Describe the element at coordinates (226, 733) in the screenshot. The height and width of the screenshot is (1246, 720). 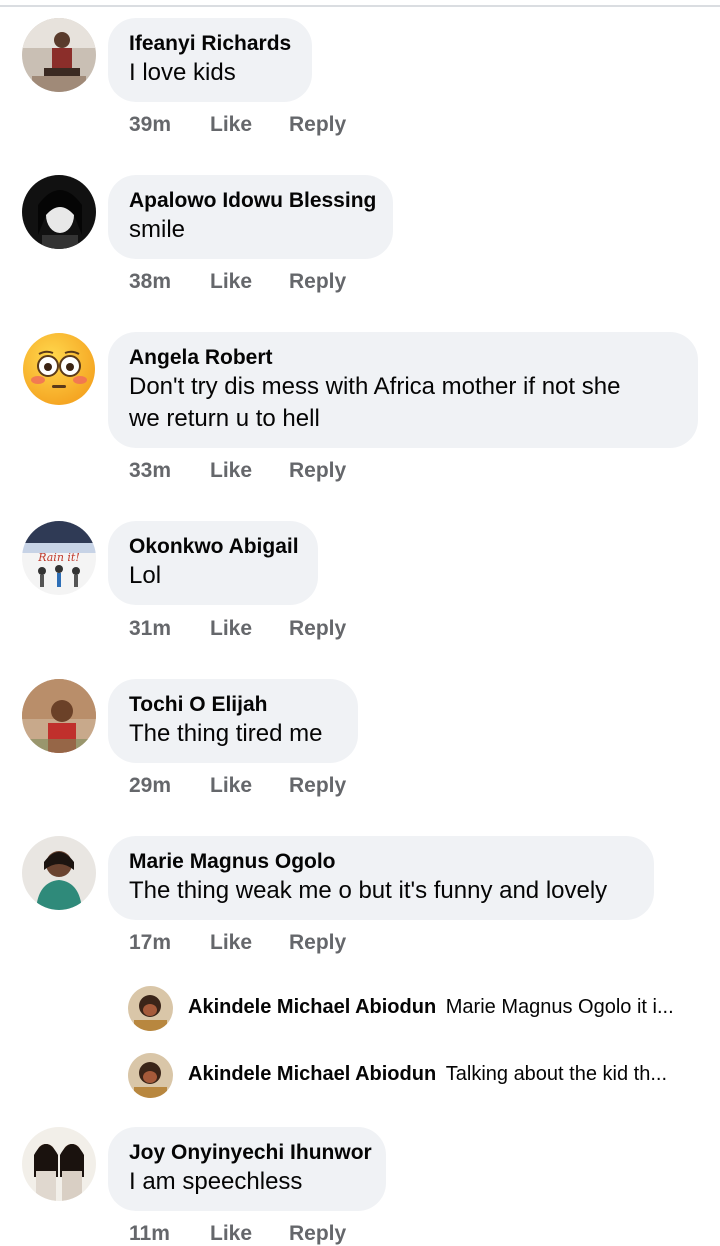
I see `comment-text: The thing tired me` at that location.